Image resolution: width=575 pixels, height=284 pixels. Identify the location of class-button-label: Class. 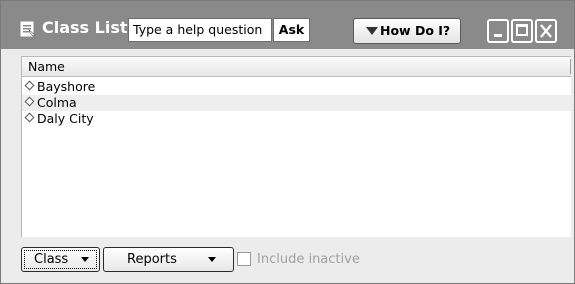
(51, 259).